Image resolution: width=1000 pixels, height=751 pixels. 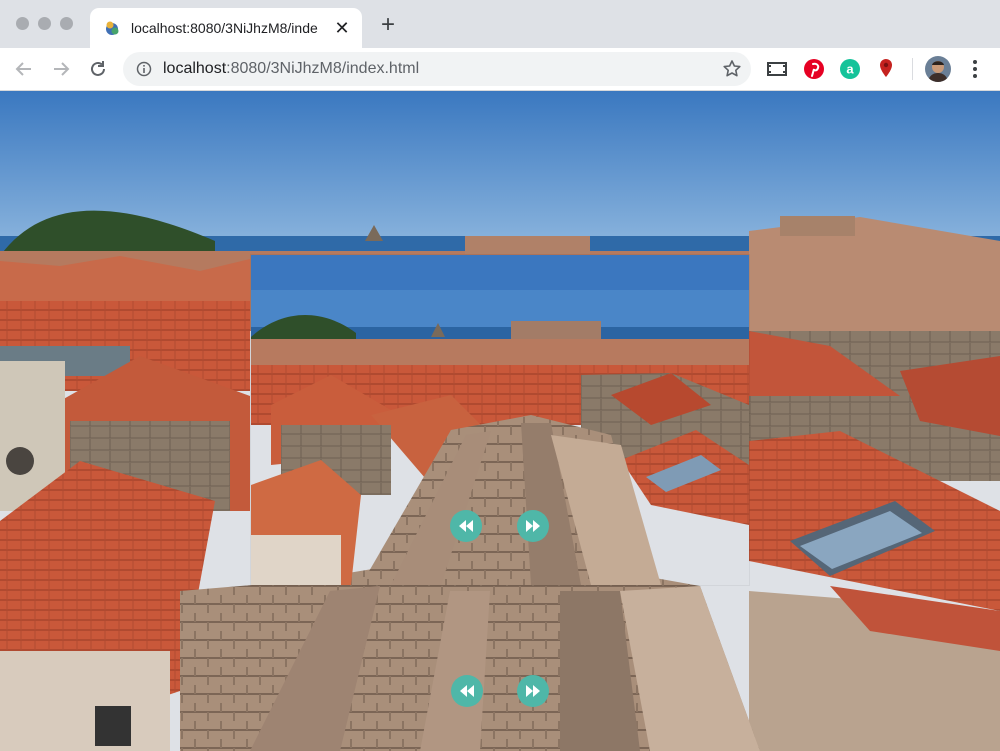 What do you see at coordinates (500, 90) in the screenshot?
I see `browser-toolbar: localhost:8080/3NiJhzM8/index.html a 8` at bounding box center [500, 90].